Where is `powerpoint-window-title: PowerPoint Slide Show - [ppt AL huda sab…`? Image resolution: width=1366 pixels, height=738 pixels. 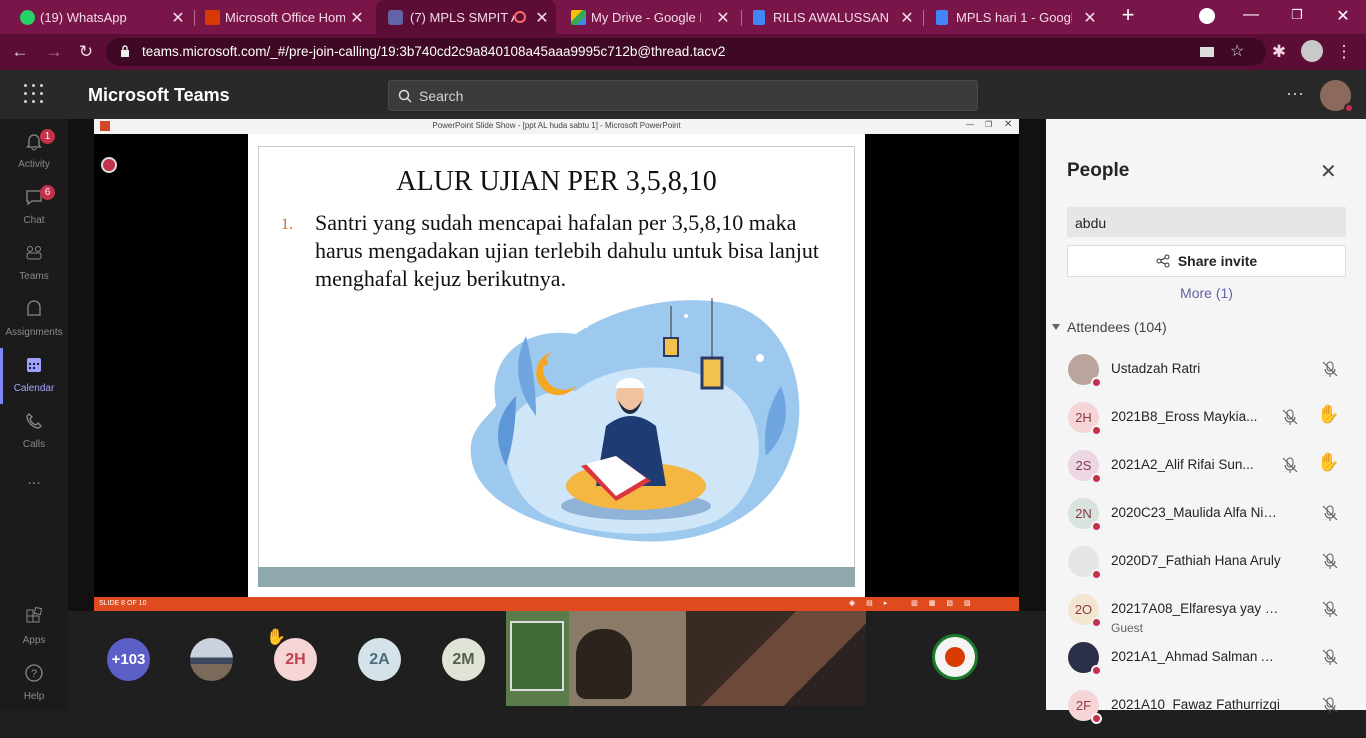 powerpoint-window-title: PowerPoint Slide Show - [ppt AL huda sab… is located at coordinates (556, 125).